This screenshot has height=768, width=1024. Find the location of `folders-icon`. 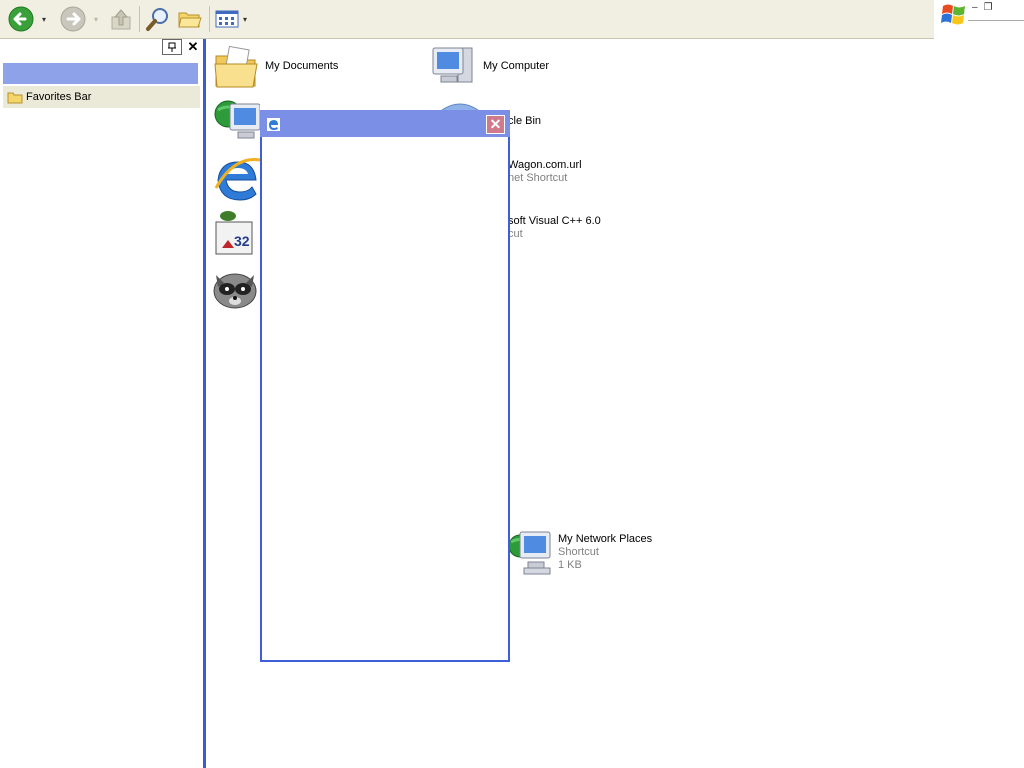

folders-icon is located at coordinates (190, 20).